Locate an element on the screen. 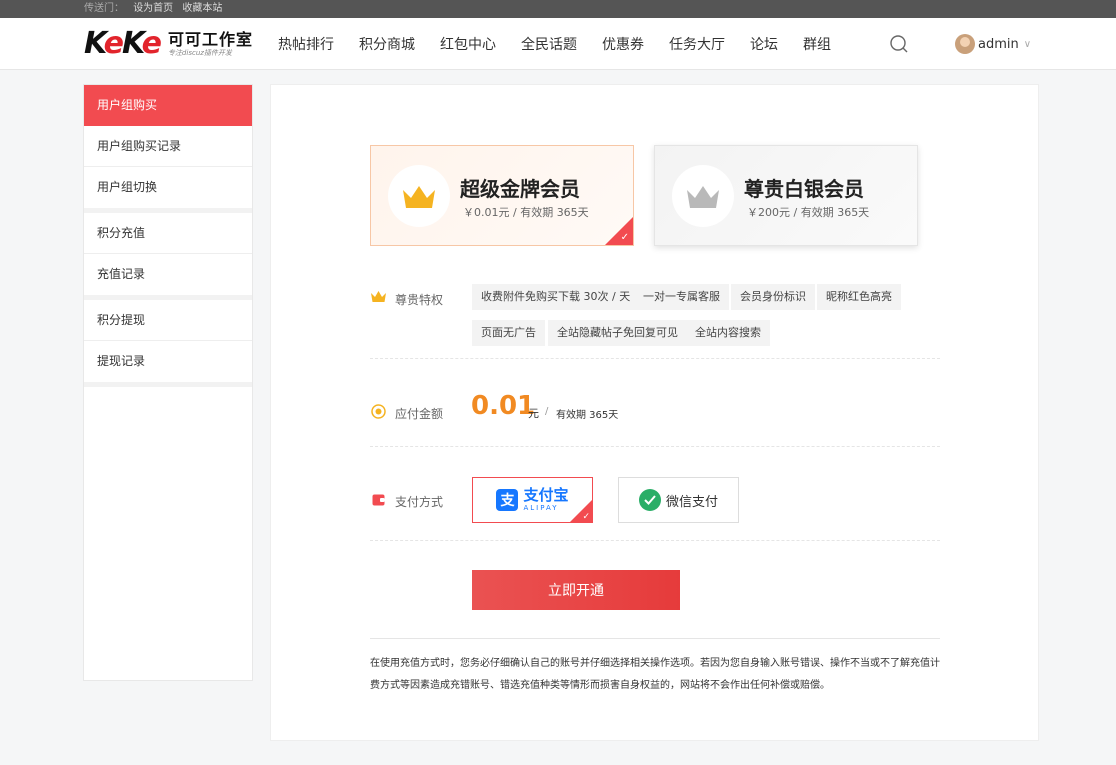 The width and height of the screenshot is (1116, 765). privilege-tag: 一对一专属客服 is located at coordinates (681, 297).